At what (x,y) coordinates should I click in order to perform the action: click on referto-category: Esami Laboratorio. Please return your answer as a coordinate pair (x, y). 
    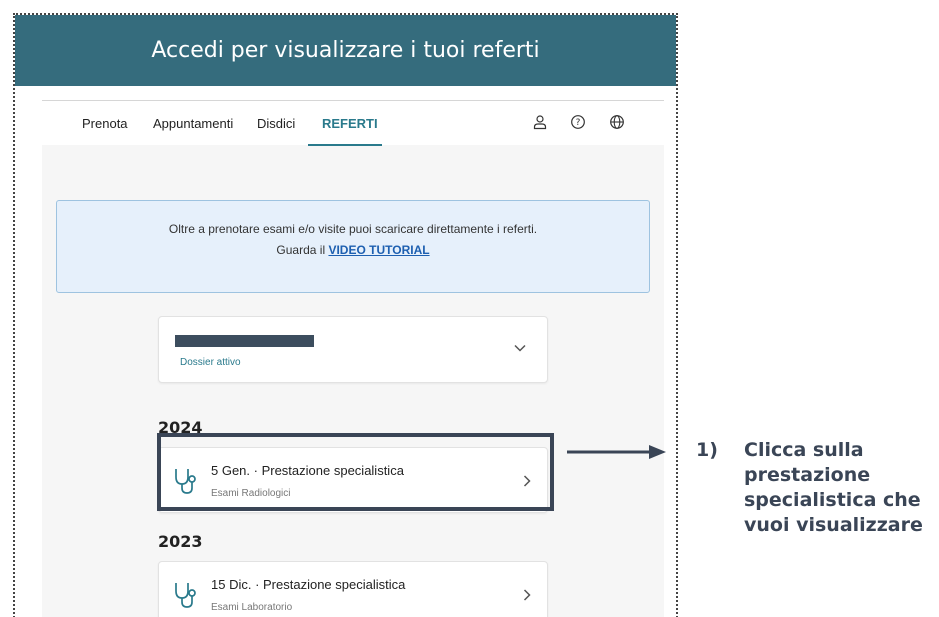
    Looking at the image, I should click on (252, 607).